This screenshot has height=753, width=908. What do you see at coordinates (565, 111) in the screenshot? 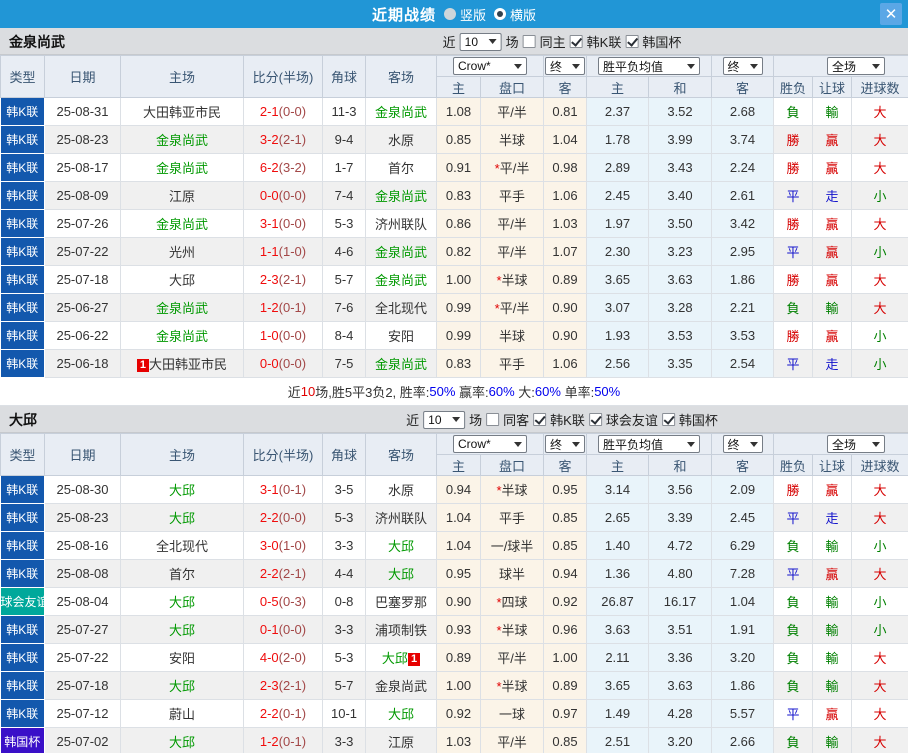
I see `odds-away: 0.81` at bounding box center [565, 111].